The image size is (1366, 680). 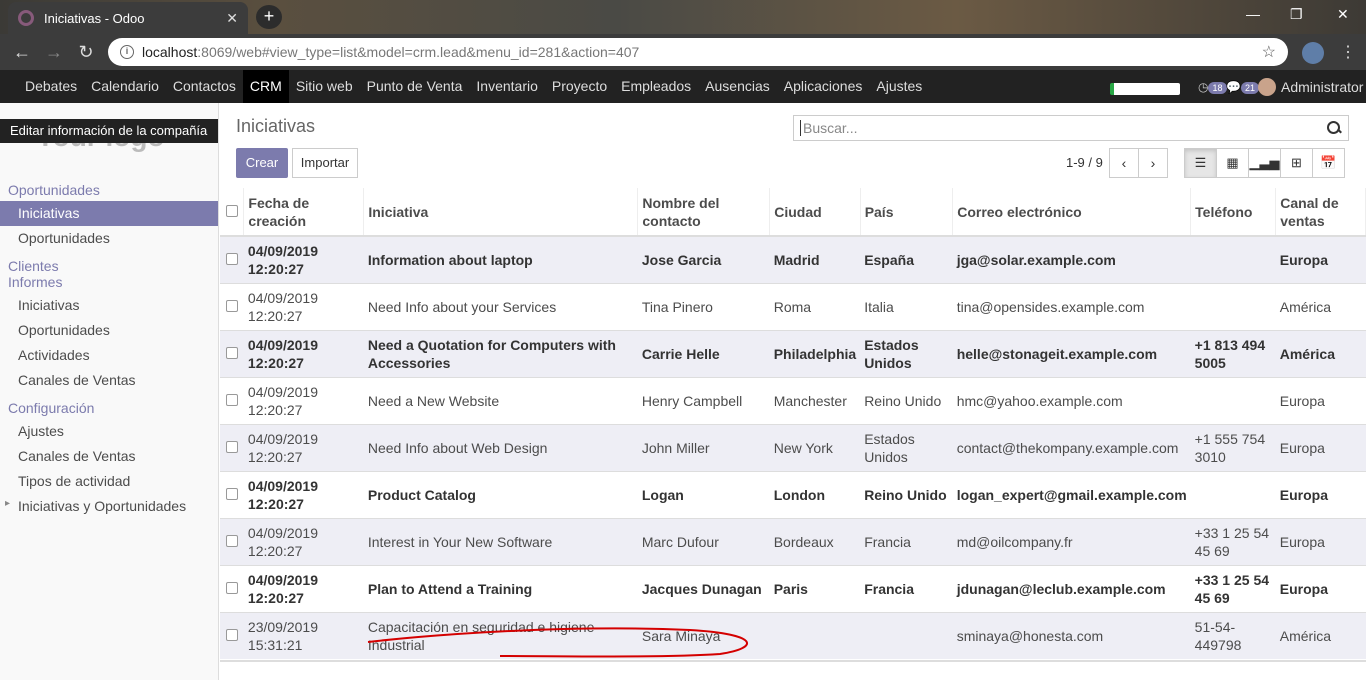 What do you see at coordinates (1242, 87) in the screenshot?
I see `messaging-menu: 💬 21` at bounding box center [1242, 87].